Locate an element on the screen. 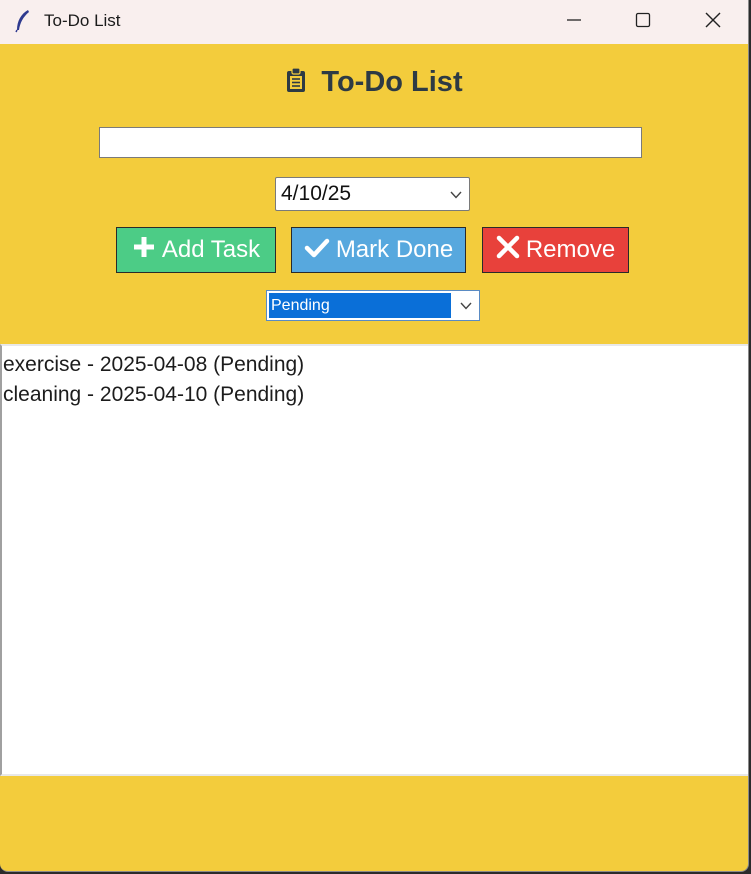 The image size is (751, 874). title-text: To-Do List is located at coordinates (392, 81).